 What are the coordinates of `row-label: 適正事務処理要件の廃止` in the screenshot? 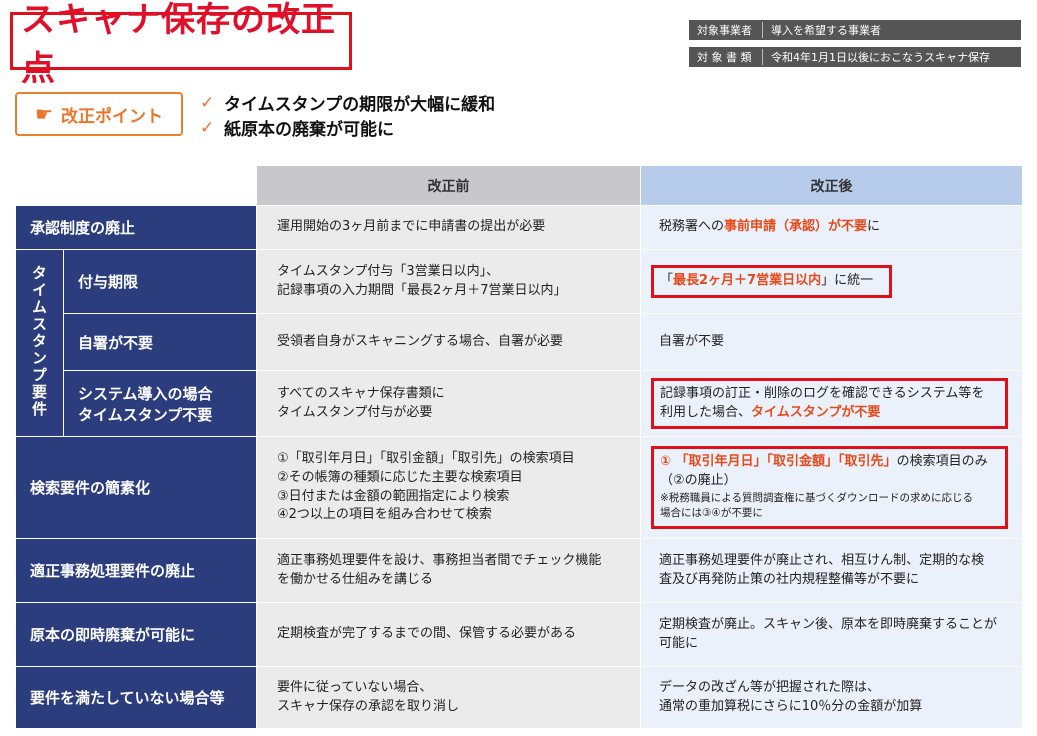 It's located at (136, 570).